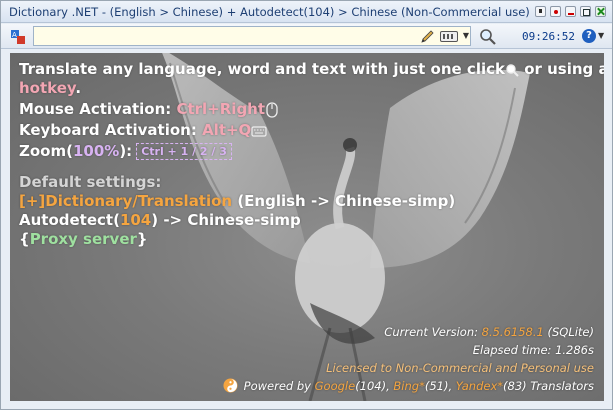  Describe the element at coordinates (18, 37) in the screenshot. I see `app-icon: A` at that location.